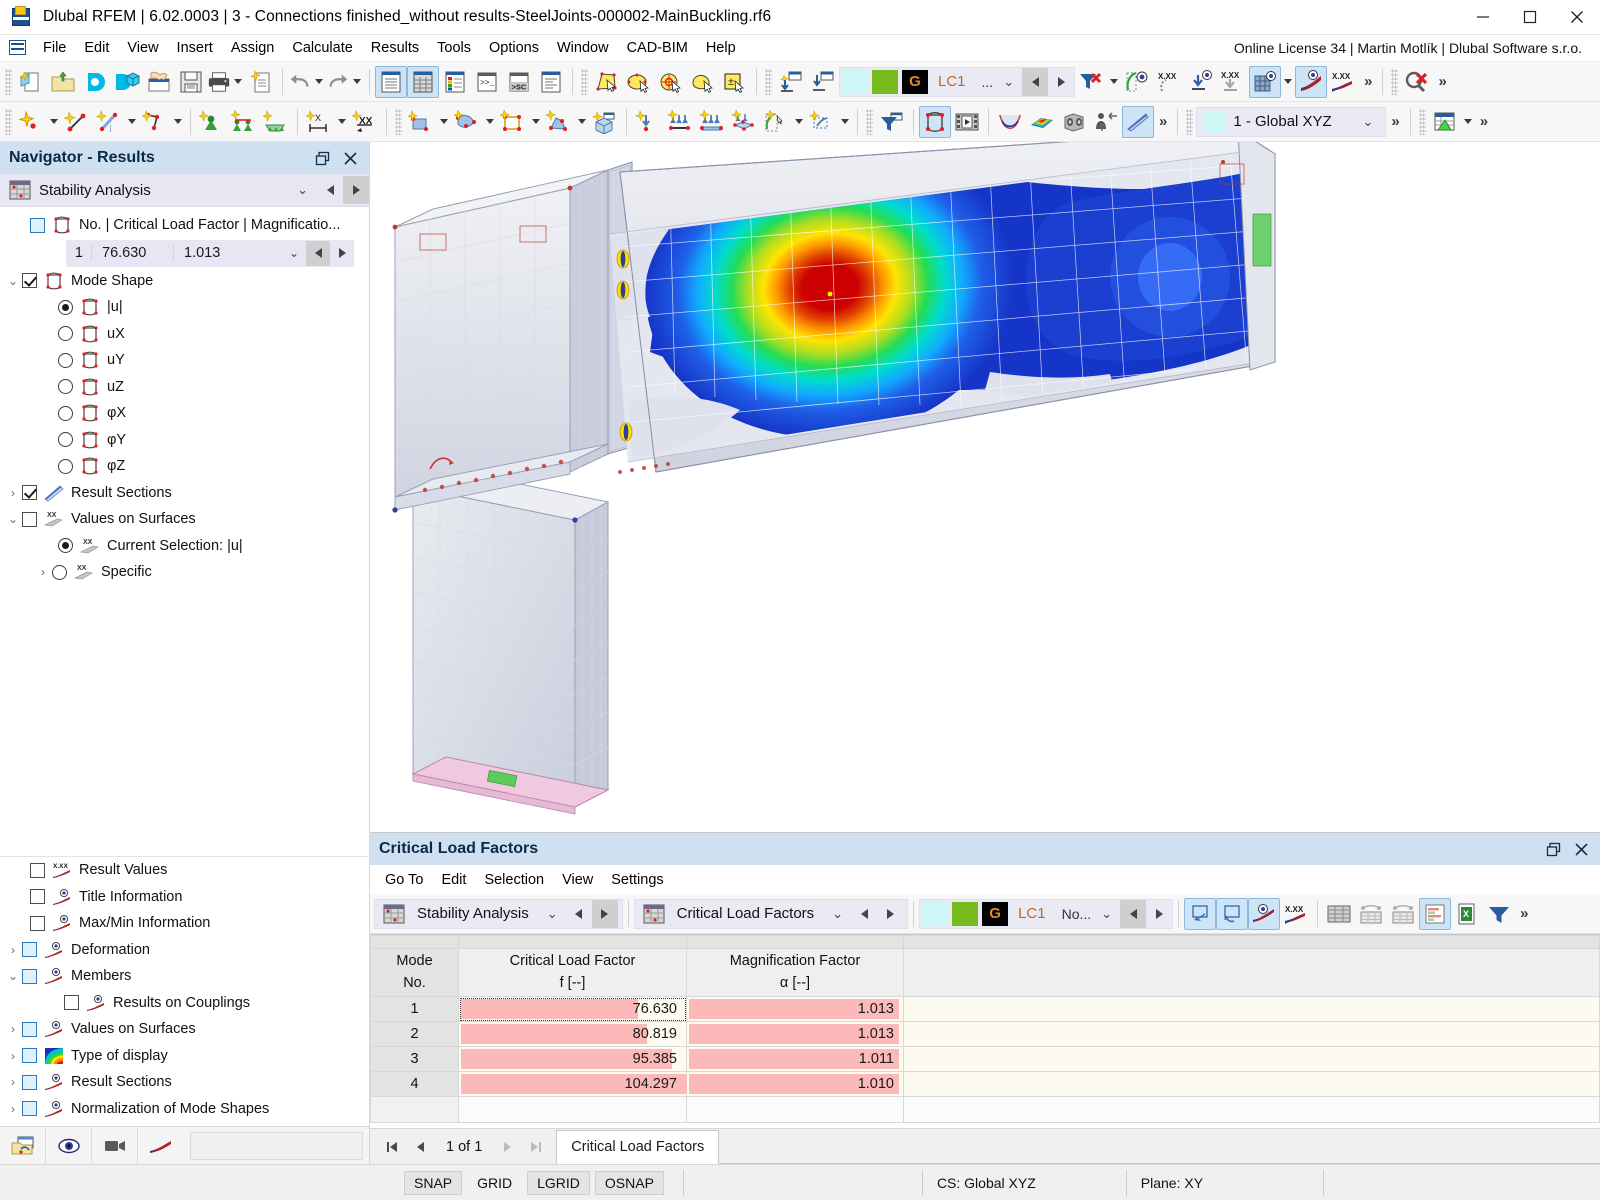 Image resolution: width=1600 pixels, height=1200 pixels. Describe the element at coordinates (864, 914) in the screenshot. I see `table-selector-prev` at that location.